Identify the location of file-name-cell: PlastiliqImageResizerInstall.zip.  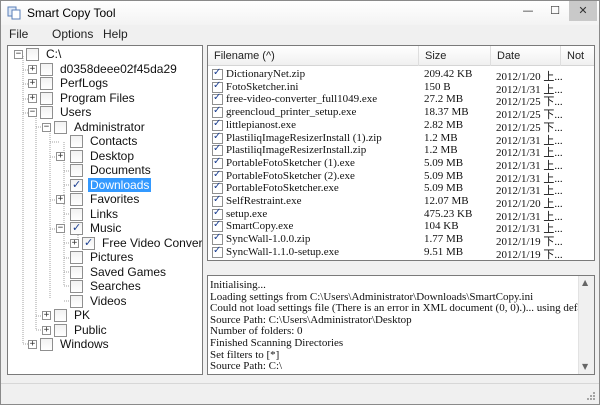
(296, 150).